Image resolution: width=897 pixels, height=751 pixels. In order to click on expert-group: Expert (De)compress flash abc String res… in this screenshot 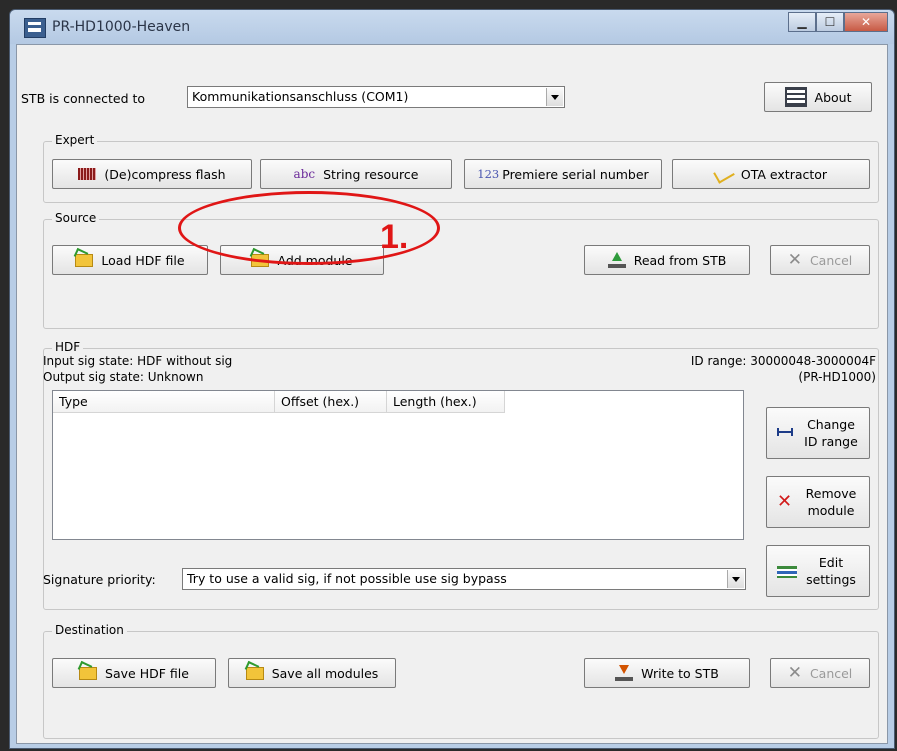, I will do `click(461, 168)`.